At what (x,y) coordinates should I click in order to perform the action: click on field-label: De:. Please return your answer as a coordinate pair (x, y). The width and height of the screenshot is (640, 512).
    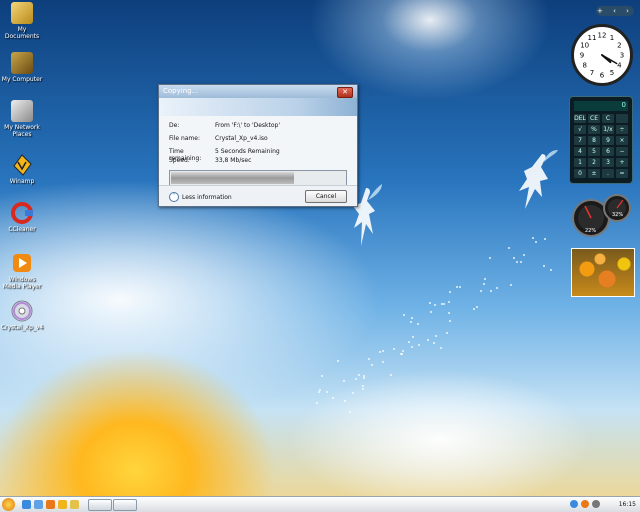
    Looking at the image, I should click on (174, 125).